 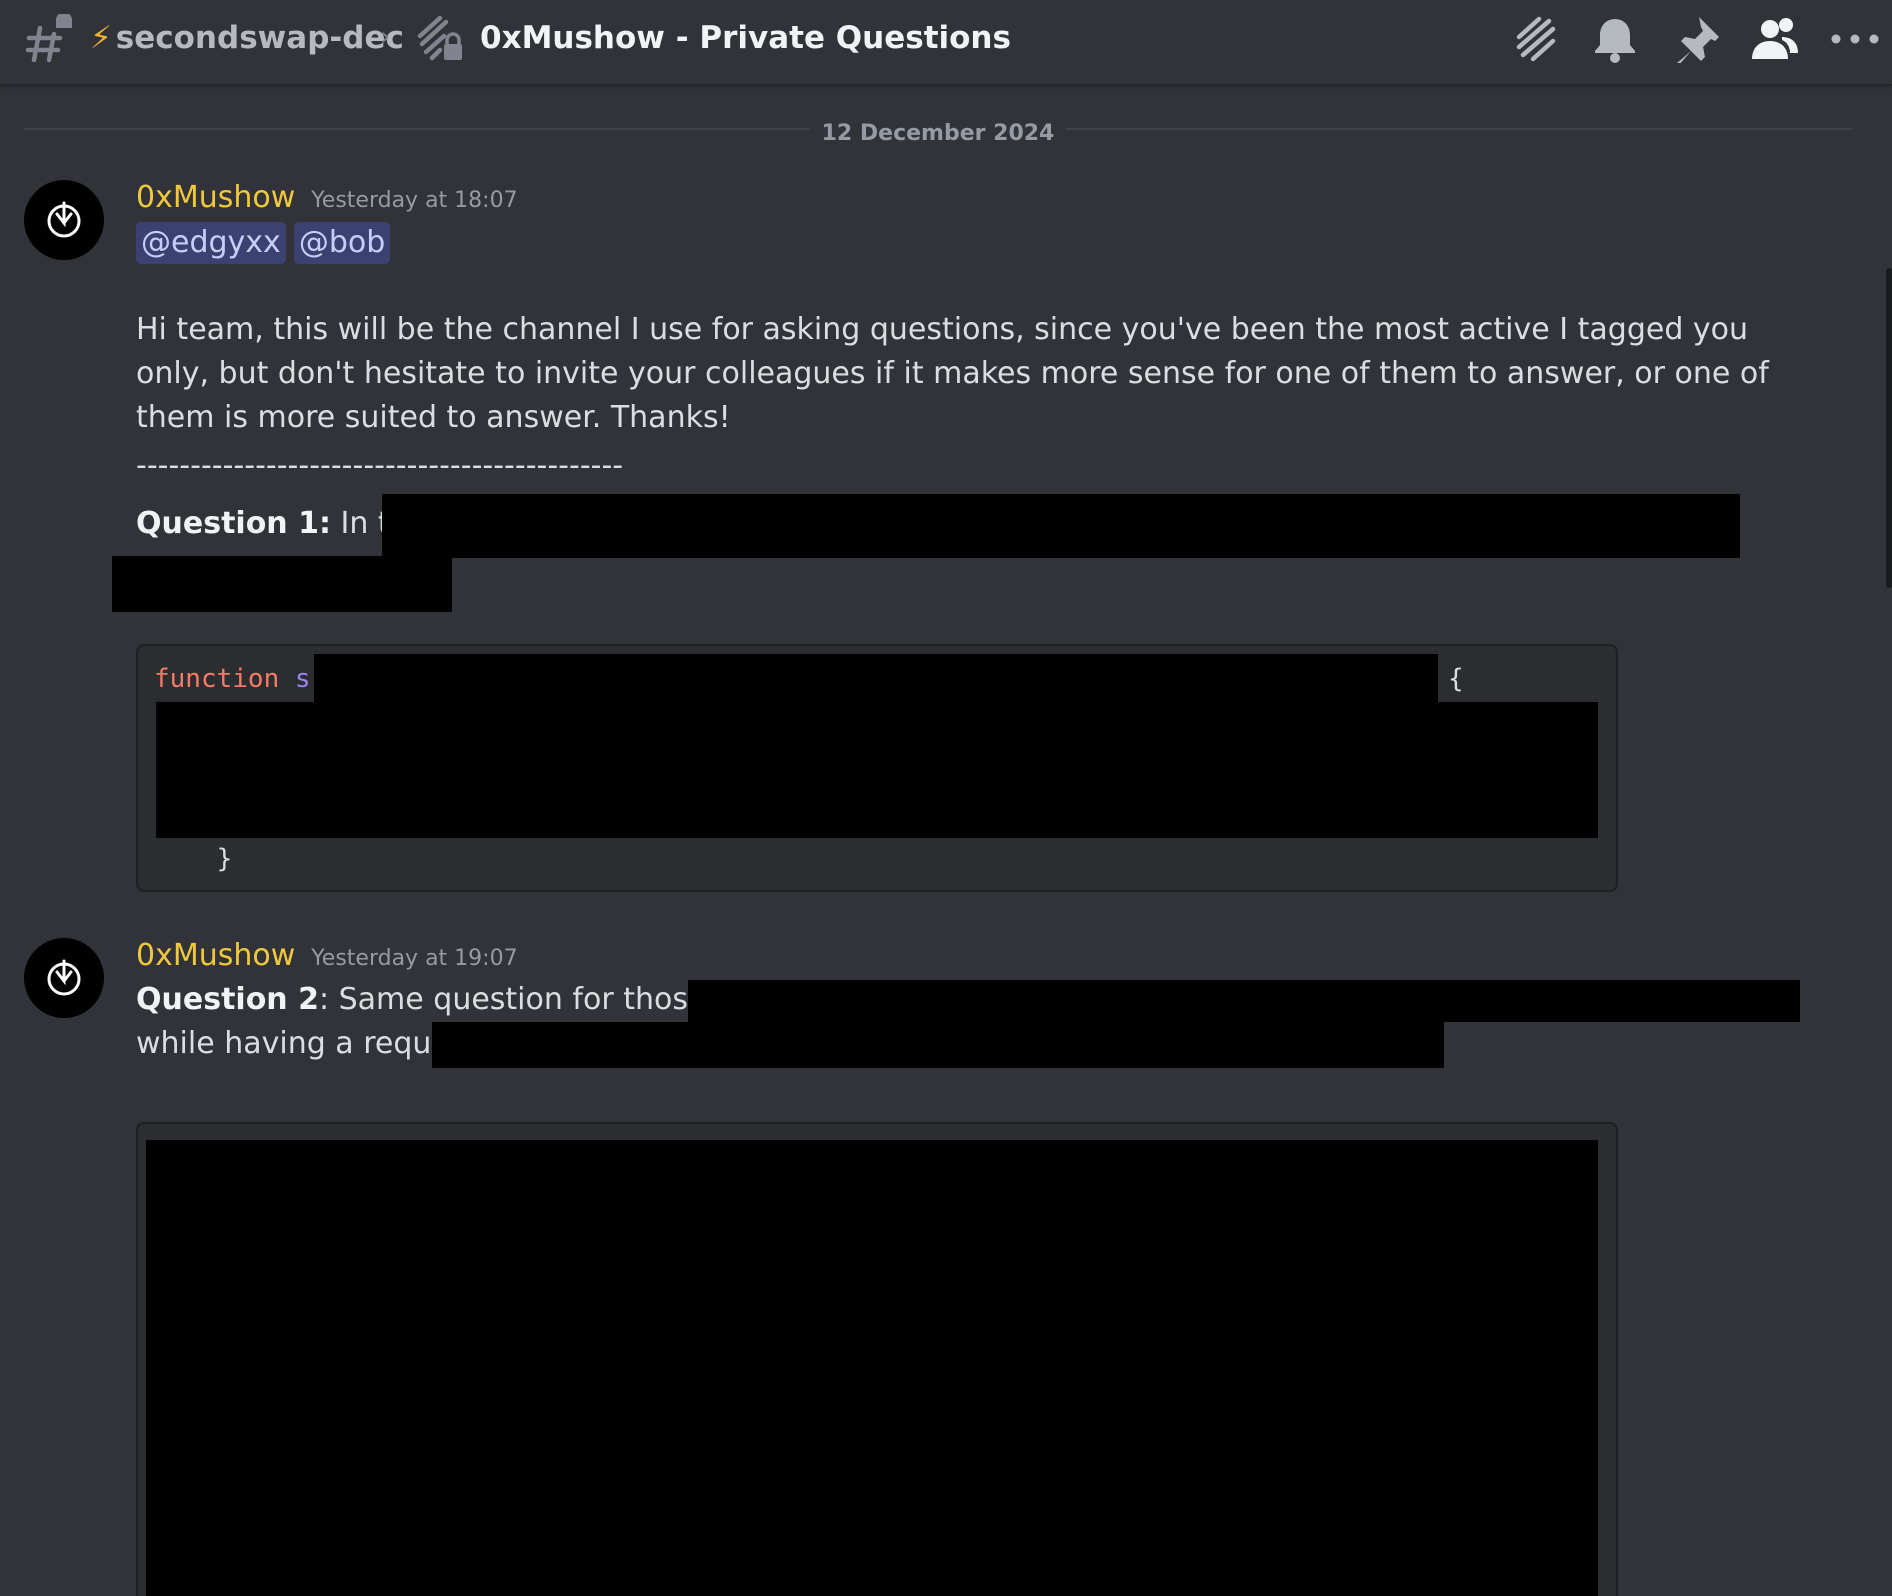 I want to click on mentions: @edgyxx @bob, so click(x=263, y=243).